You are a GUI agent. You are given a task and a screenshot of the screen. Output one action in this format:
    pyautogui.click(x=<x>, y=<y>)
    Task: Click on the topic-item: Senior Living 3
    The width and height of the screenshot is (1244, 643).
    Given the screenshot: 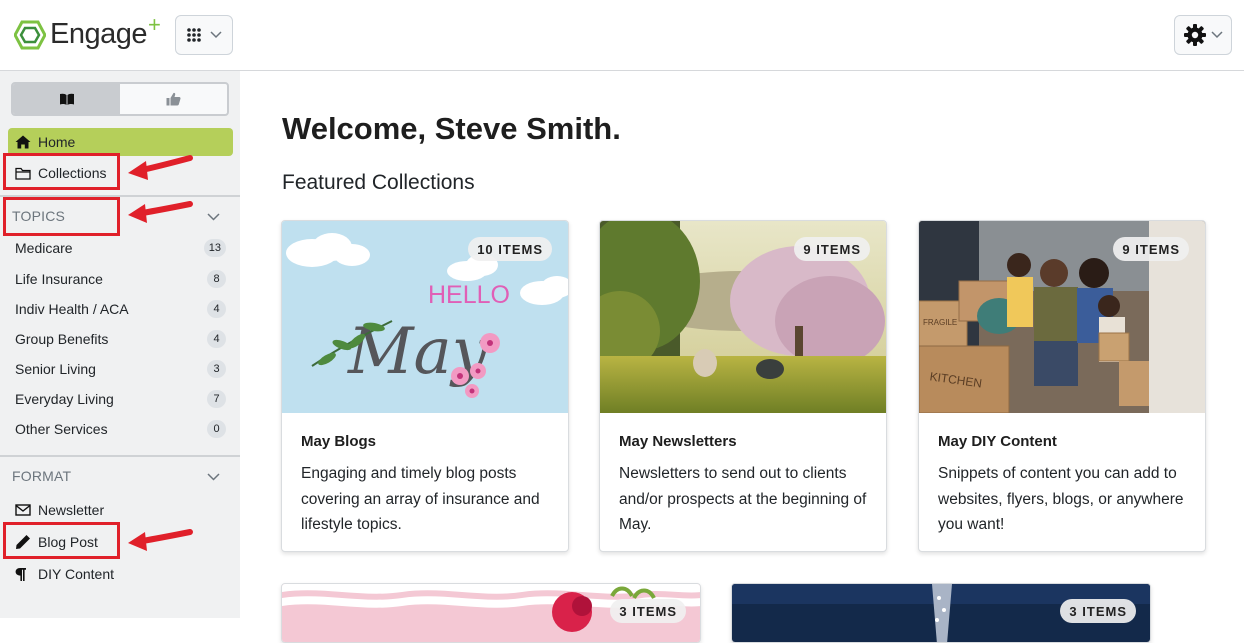 What is the action you would take?
    pyautogui.click(x=120, y=369)
    